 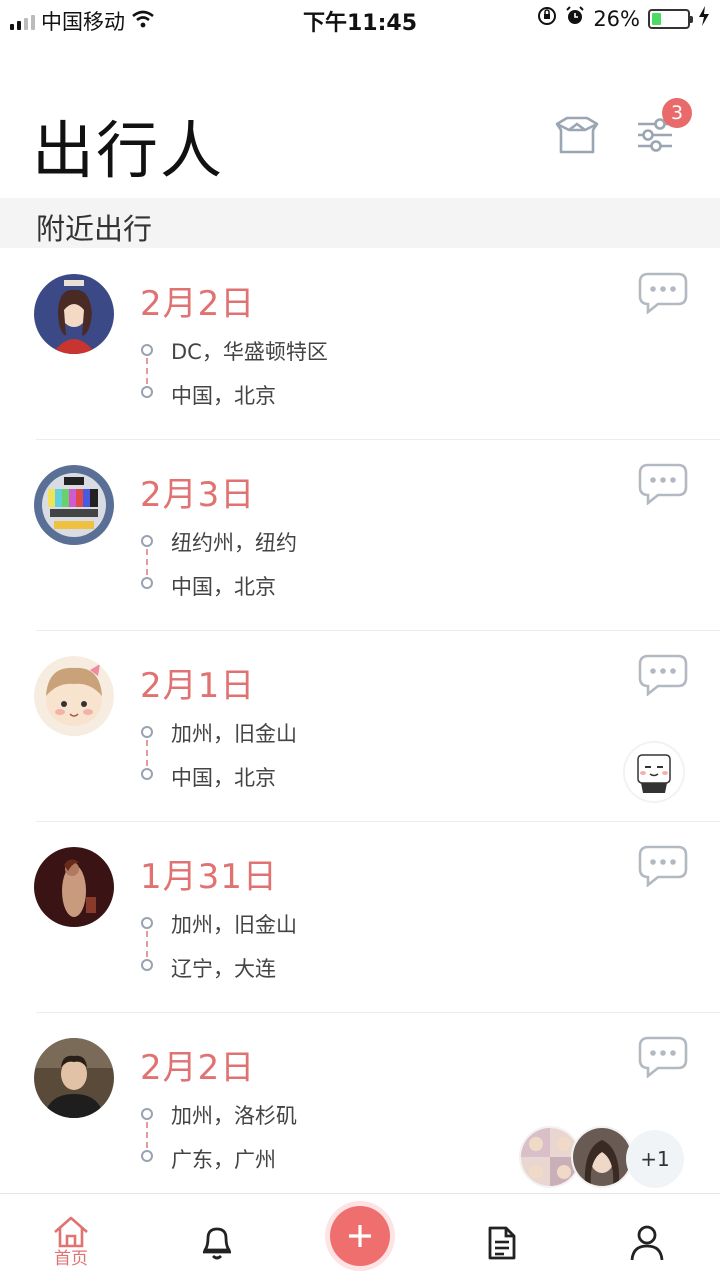 I want to click on more-companions-count: +1, so click(x=655, y=1159).